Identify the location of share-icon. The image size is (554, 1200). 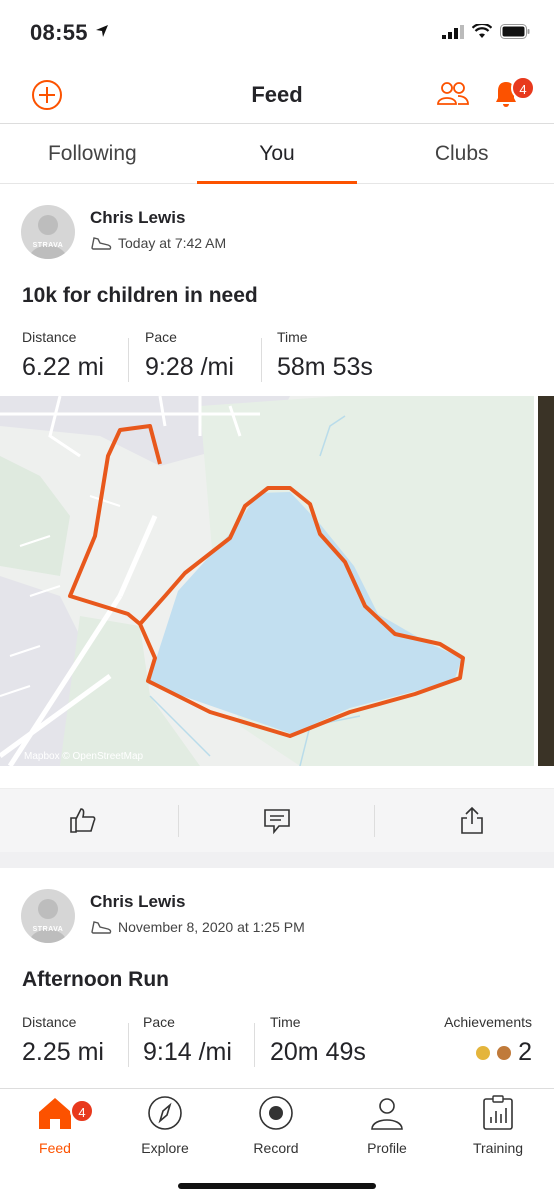
(472, 820).